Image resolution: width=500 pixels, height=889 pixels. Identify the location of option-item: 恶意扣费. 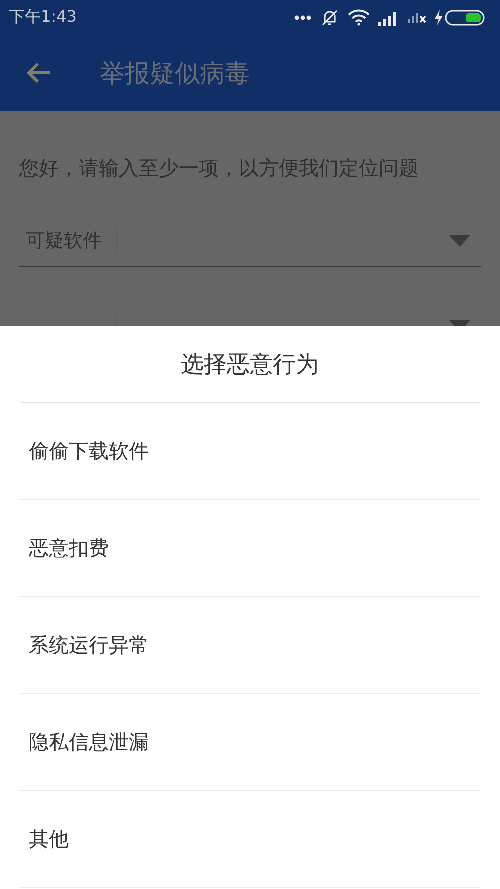
(250, 548).